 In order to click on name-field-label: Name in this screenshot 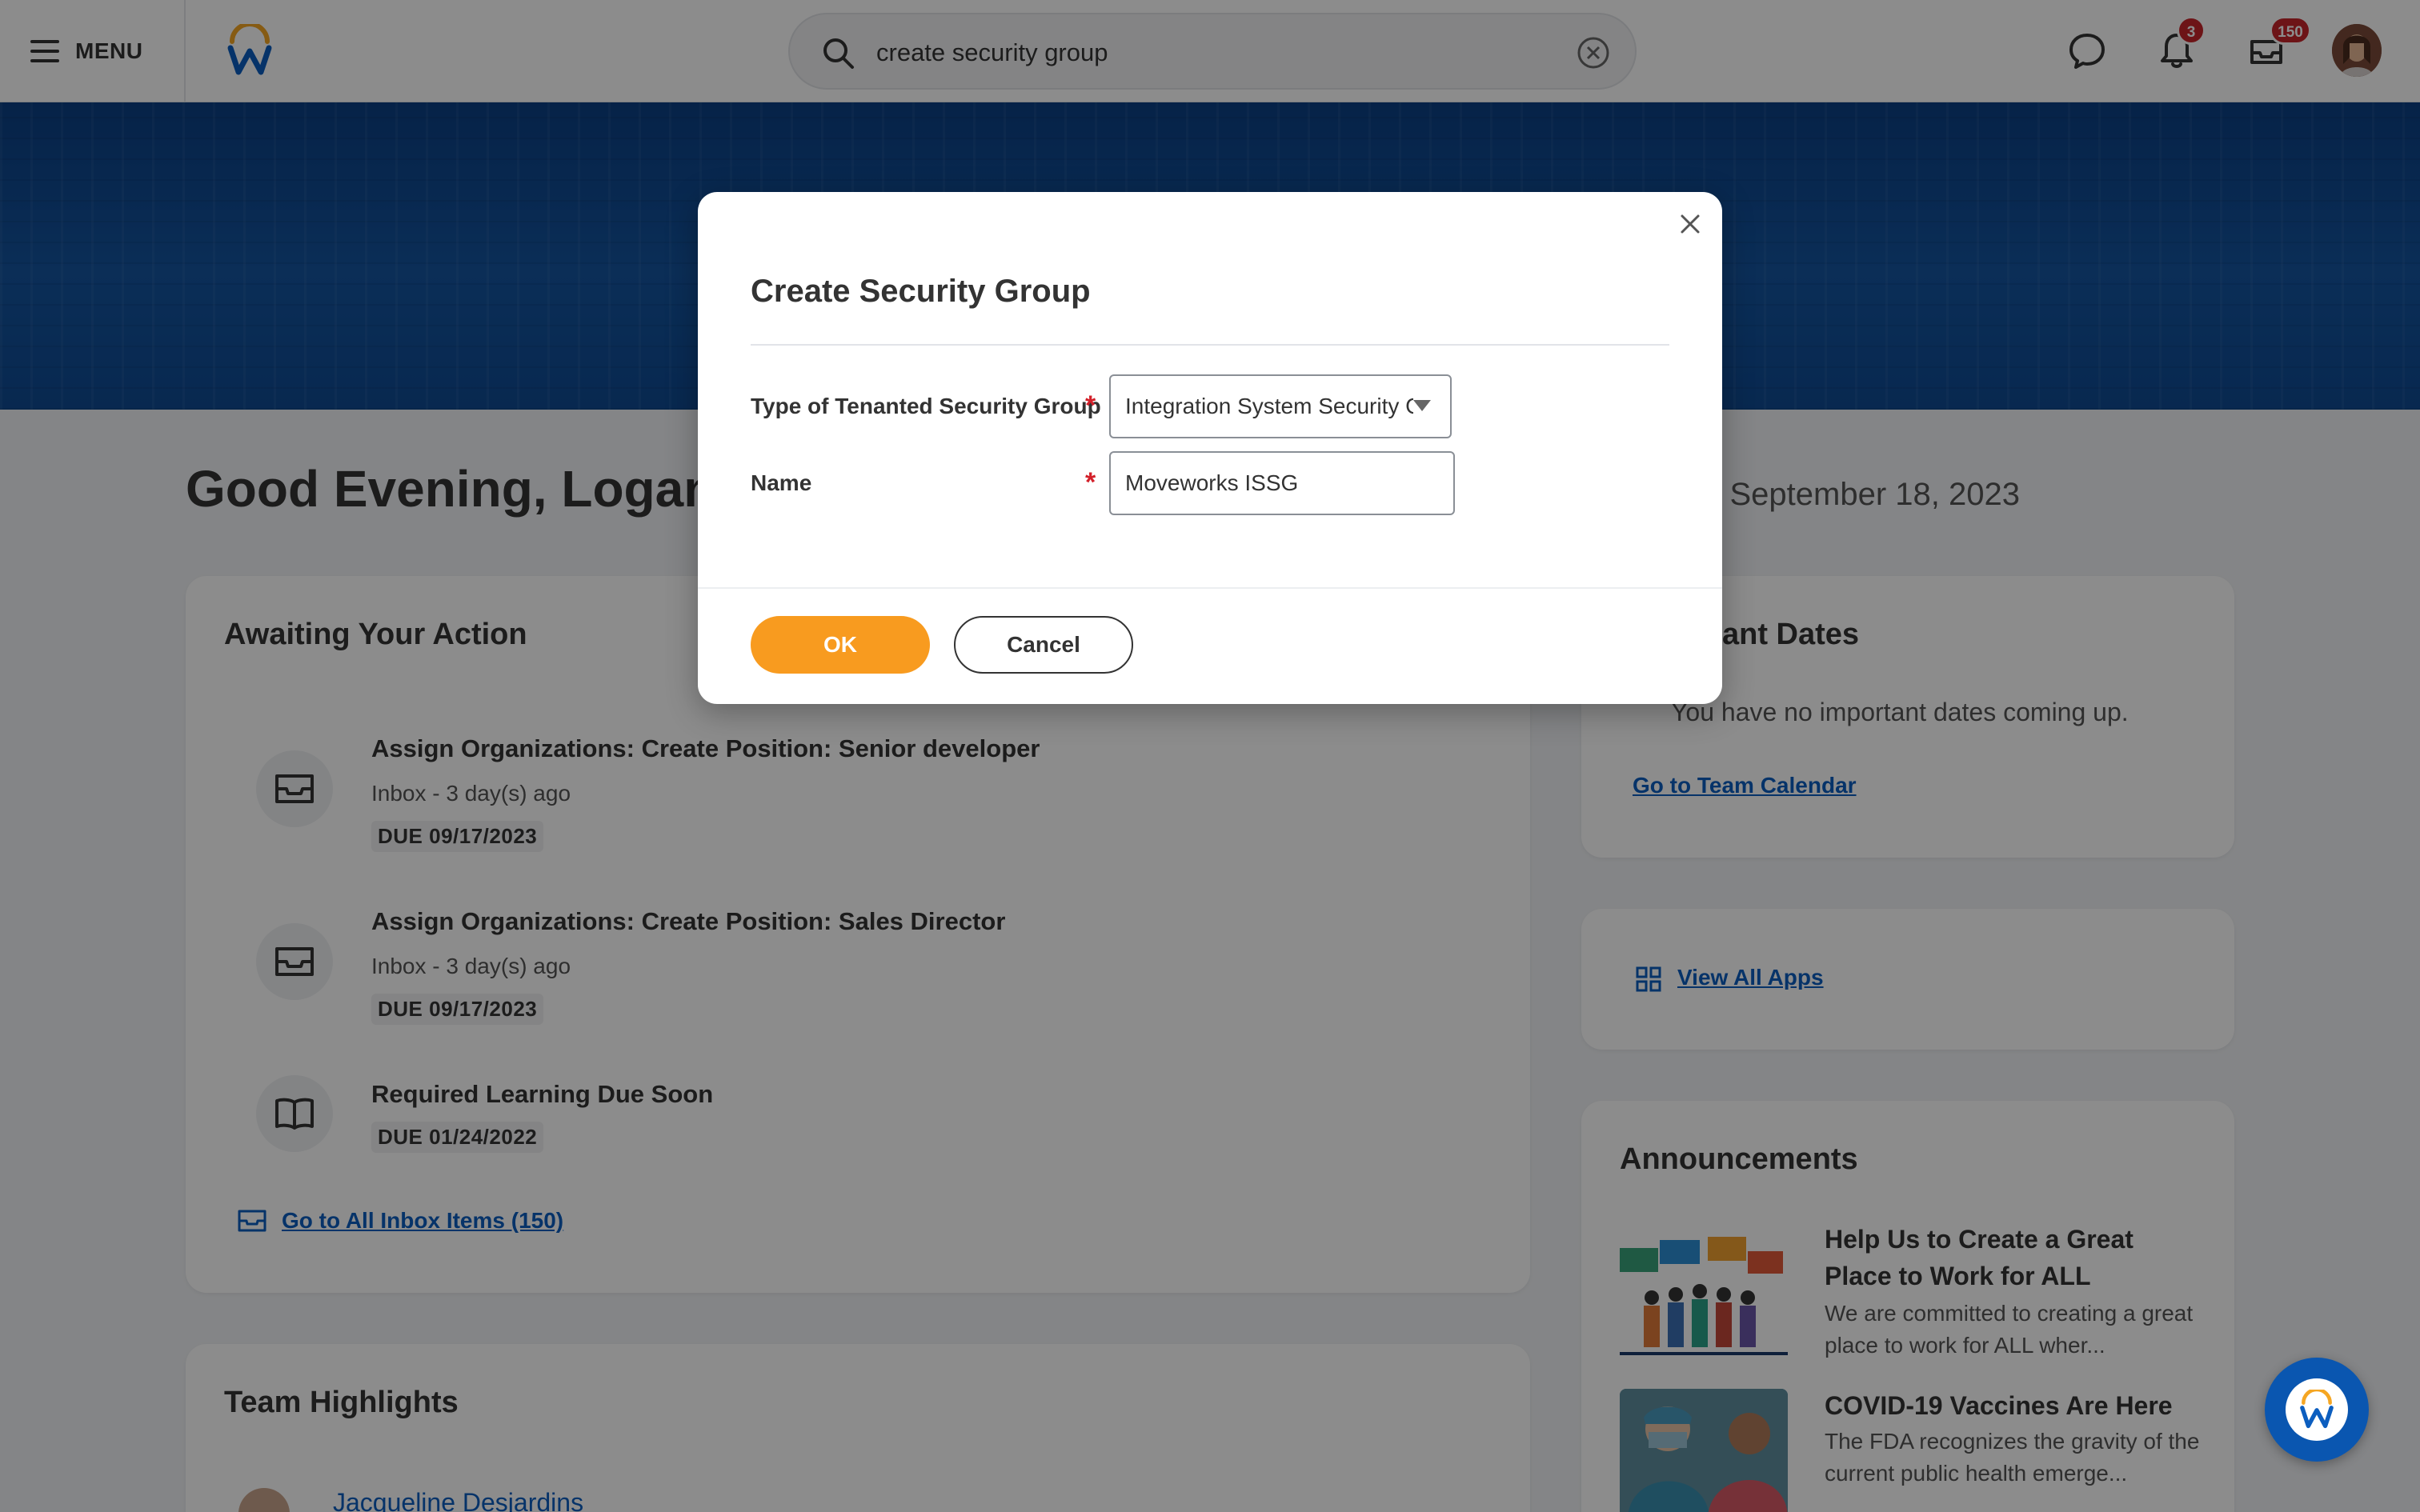, I will do `click(781, 482)`.